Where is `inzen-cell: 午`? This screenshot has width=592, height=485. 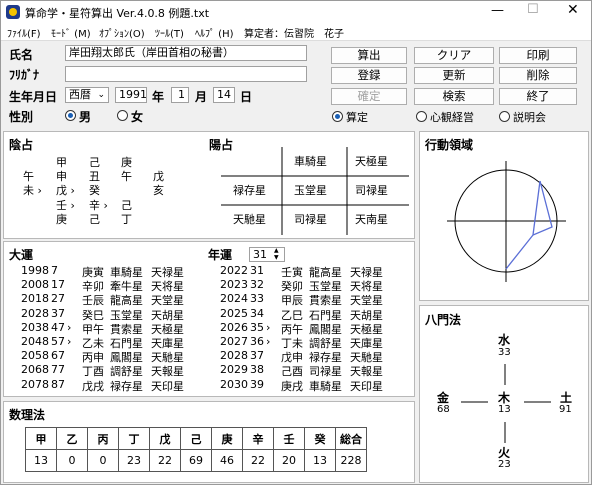 inzen-cell: 午 is located at coordinates (126, 176).